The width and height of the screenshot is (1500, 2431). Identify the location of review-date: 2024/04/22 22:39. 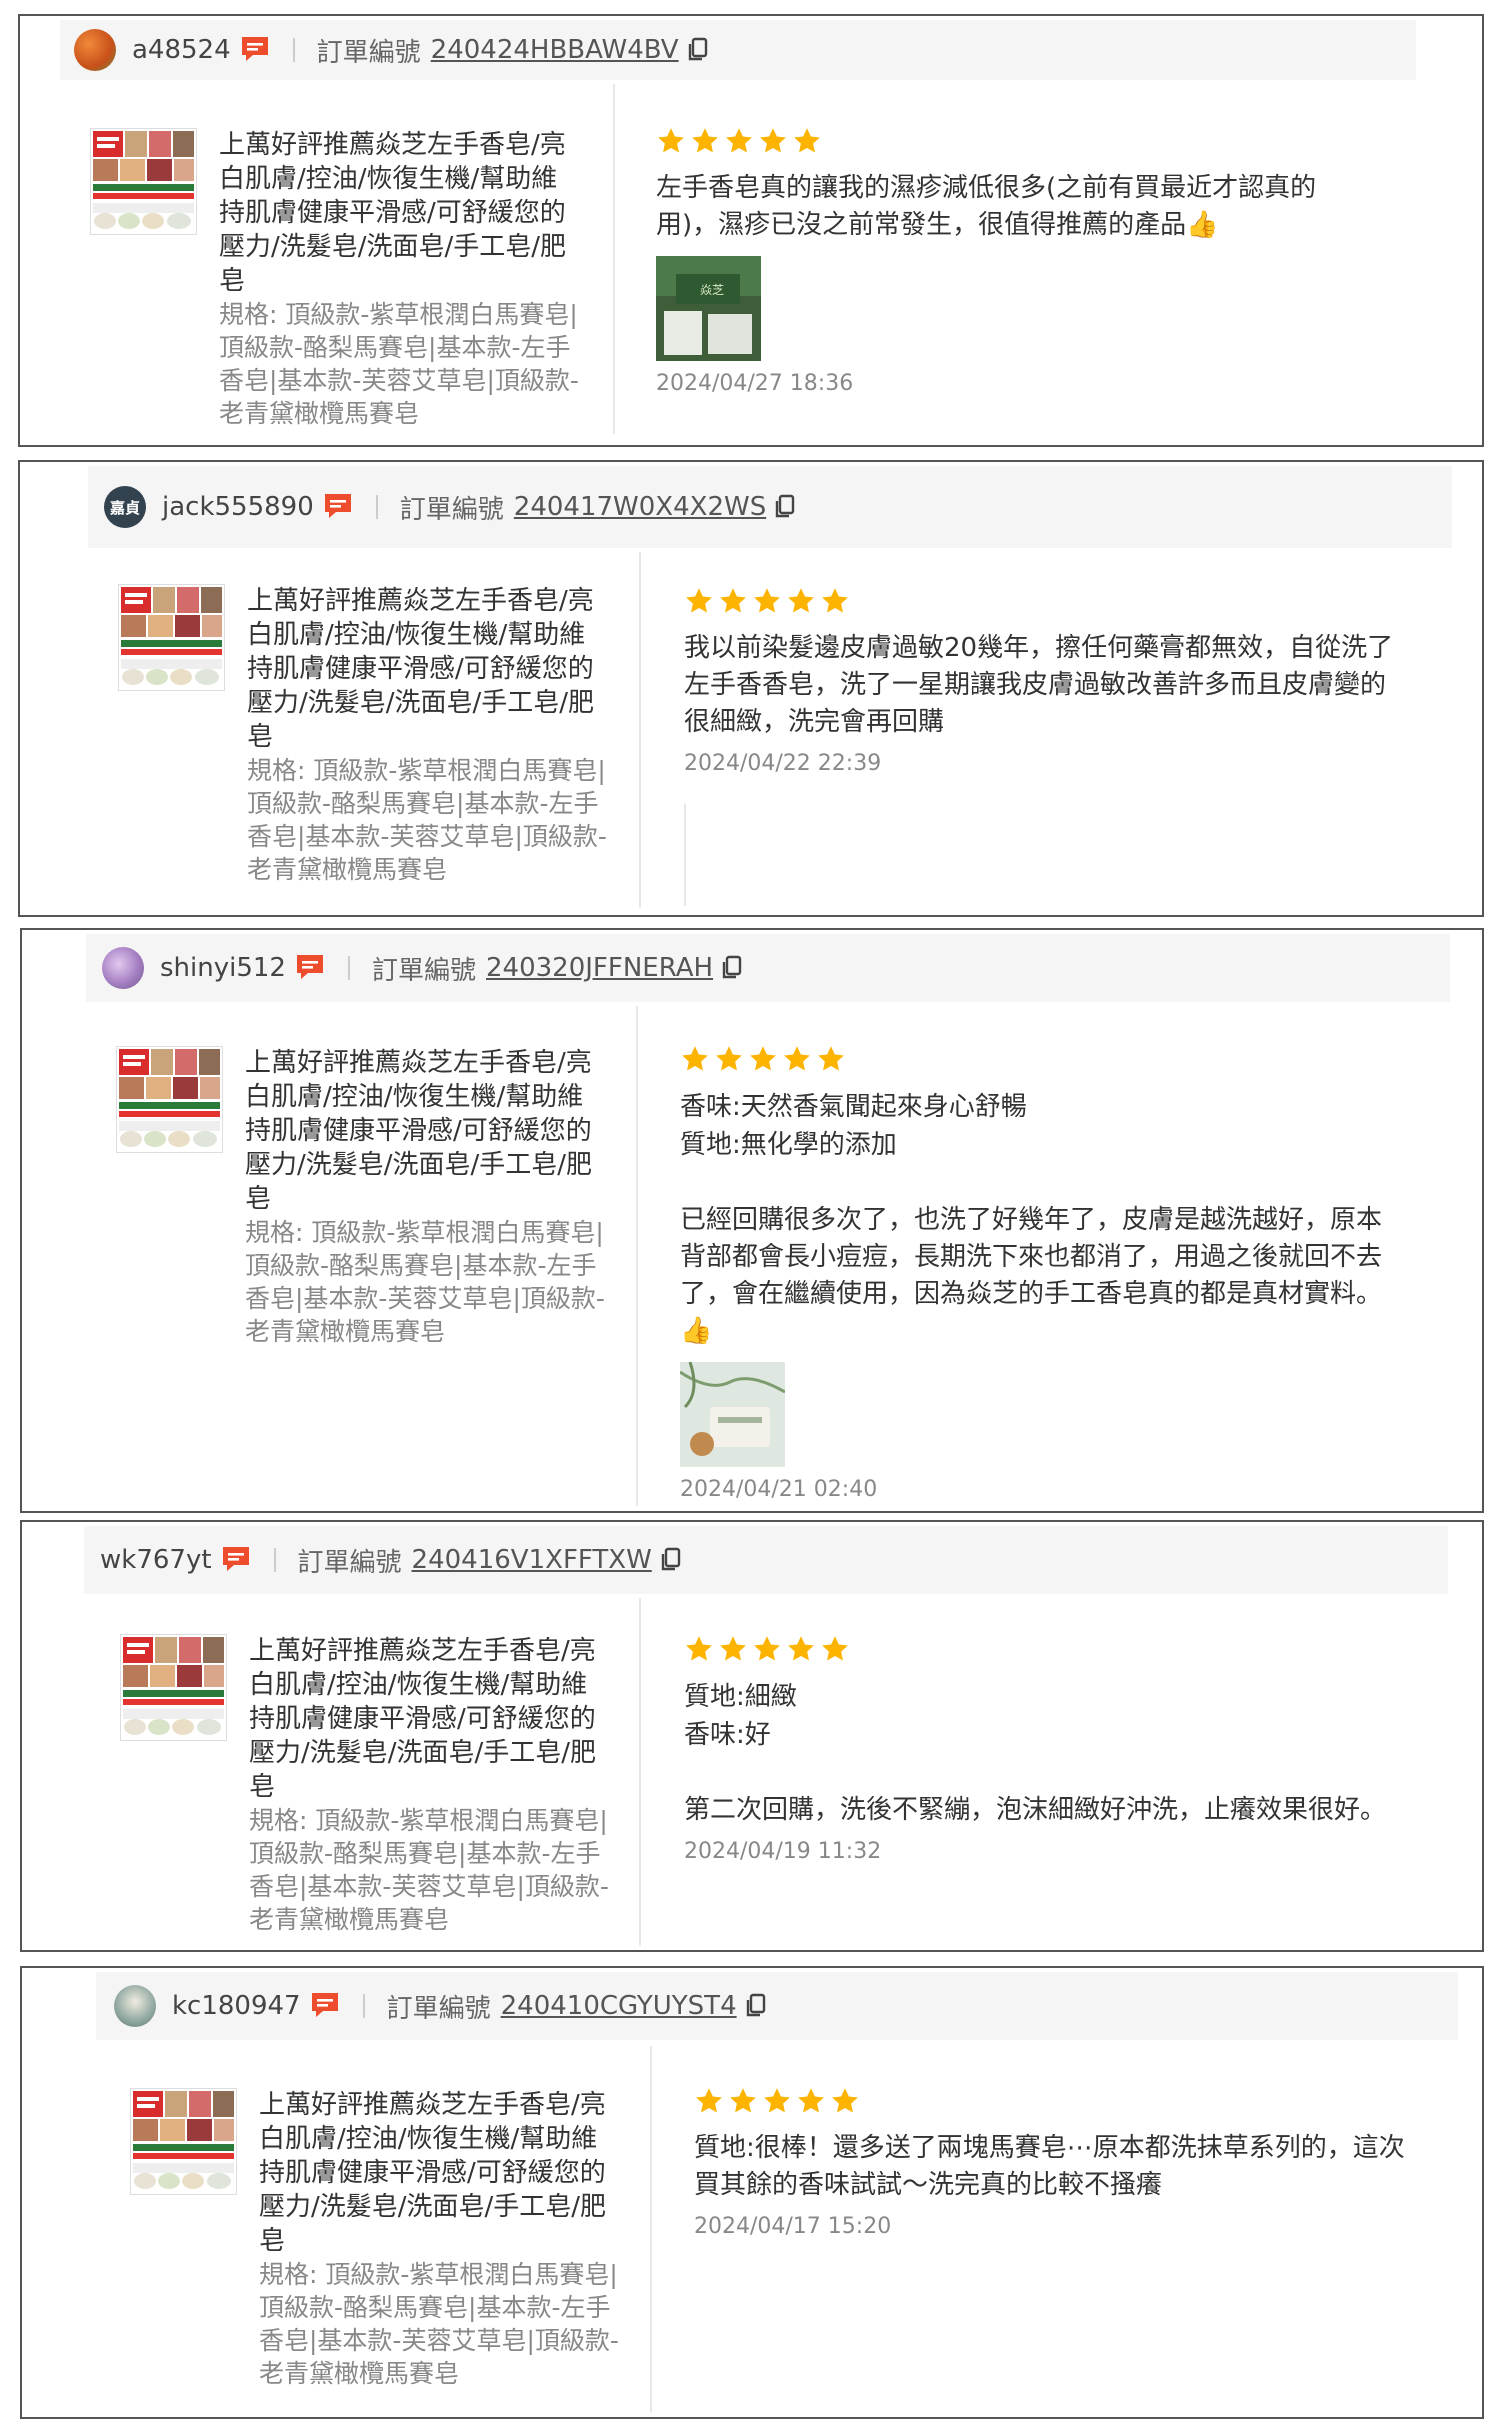
(783, 763).